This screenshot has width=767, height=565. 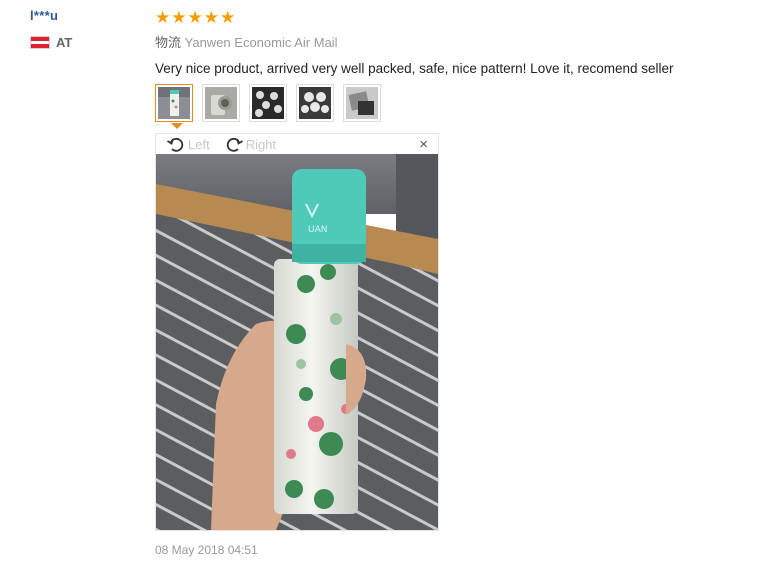 I want to click on rotate-right-icon, so click(x=234, y=144).